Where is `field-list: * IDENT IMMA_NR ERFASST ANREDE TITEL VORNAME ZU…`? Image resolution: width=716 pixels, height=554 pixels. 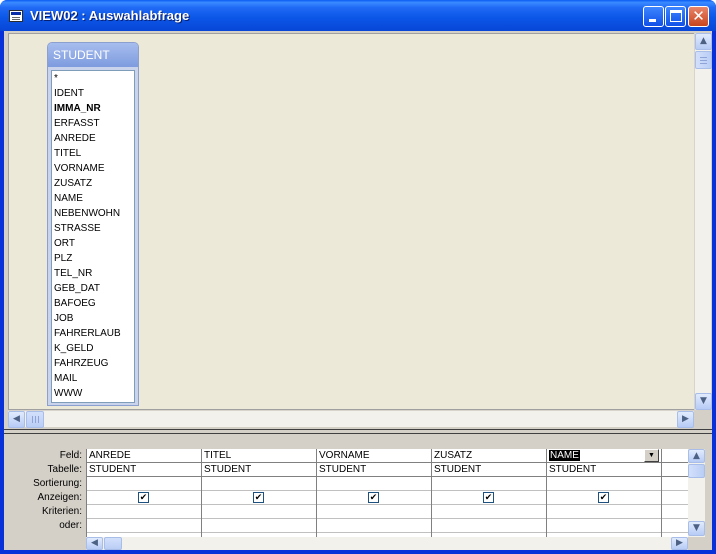
field-list: * IDENT IMMA_NR ERFASST ANREDE TITEL VORNAME ZU… is located at coordinates (93, 236).